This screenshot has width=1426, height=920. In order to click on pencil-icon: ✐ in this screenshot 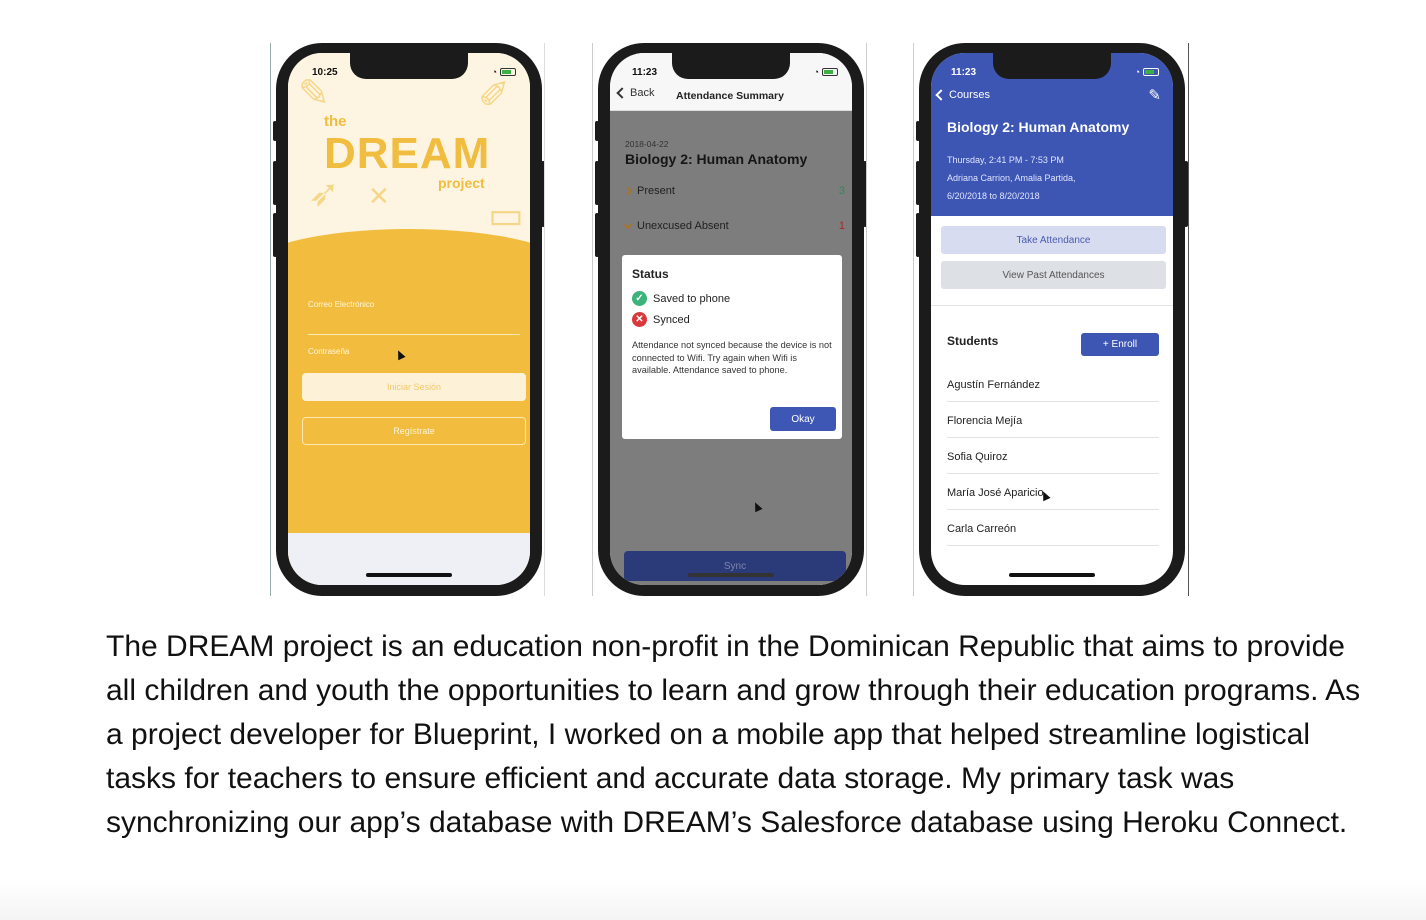, I will do `click(494, 96)`.